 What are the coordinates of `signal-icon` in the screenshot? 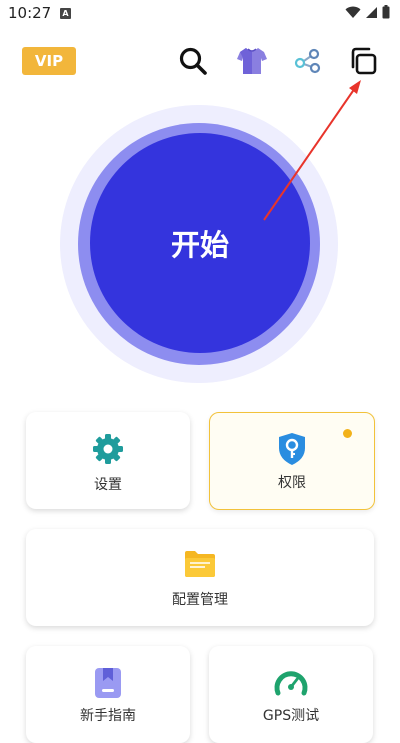 It's located at (371, 12).